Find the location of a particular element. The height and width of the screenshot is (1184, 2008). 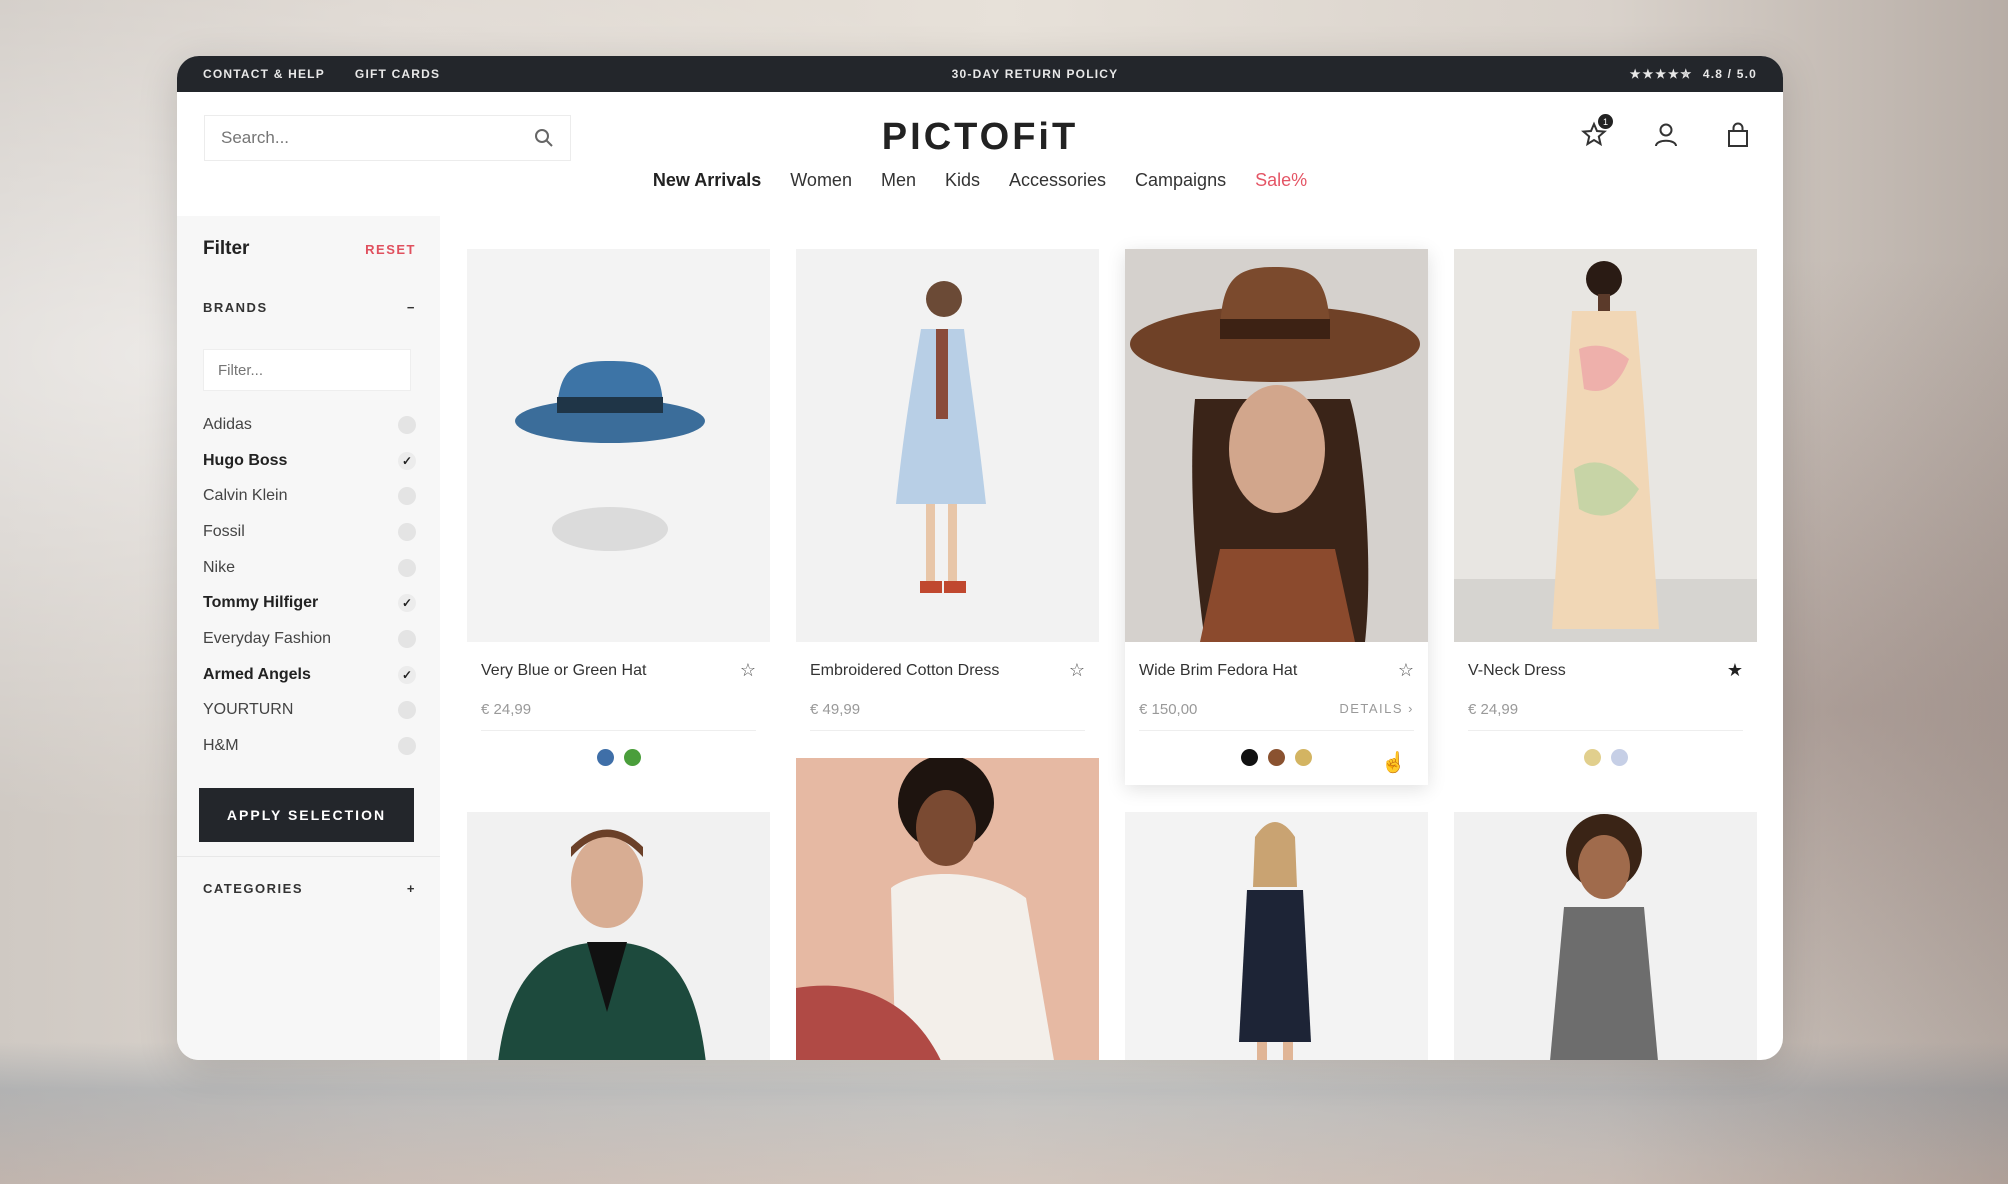

brand-filter-input is located at coordinates (307, 370).